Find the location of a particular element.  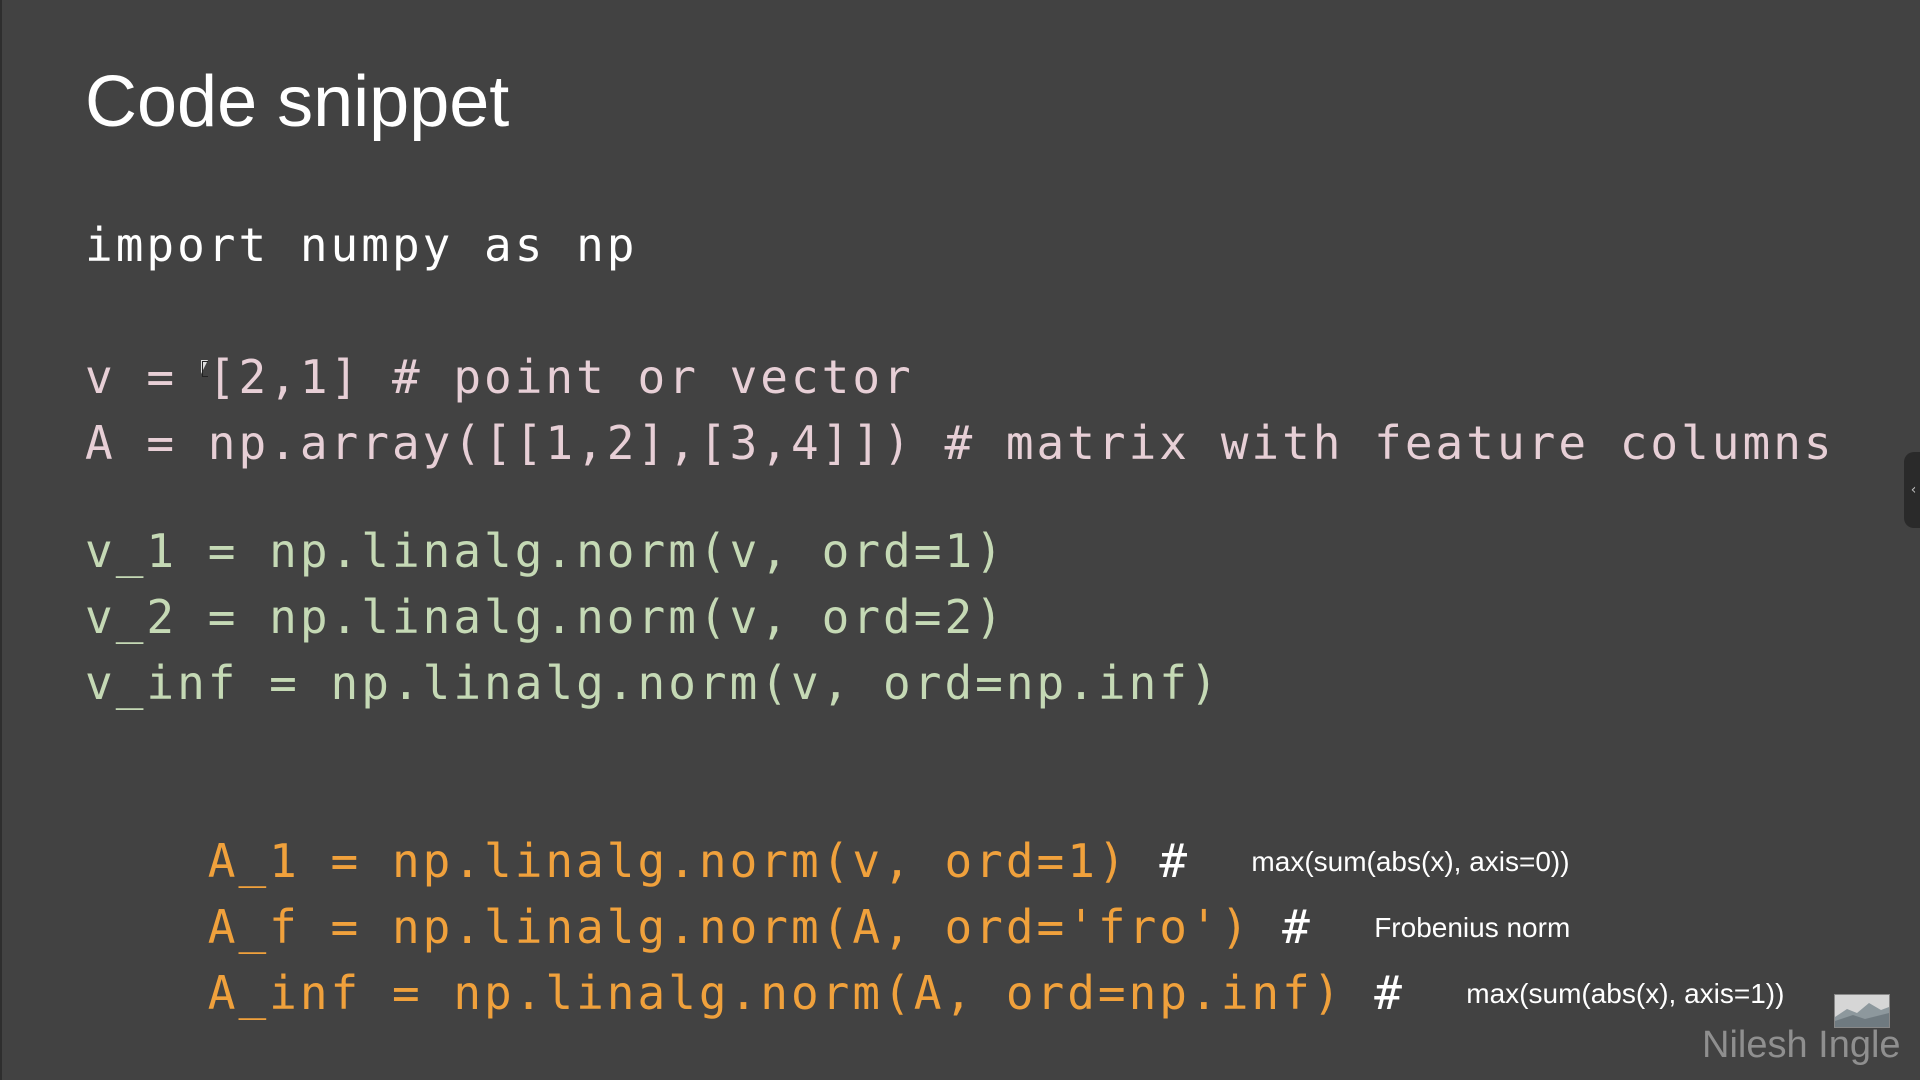

slide-title: Code snippet is located at coordinates (297, 102).